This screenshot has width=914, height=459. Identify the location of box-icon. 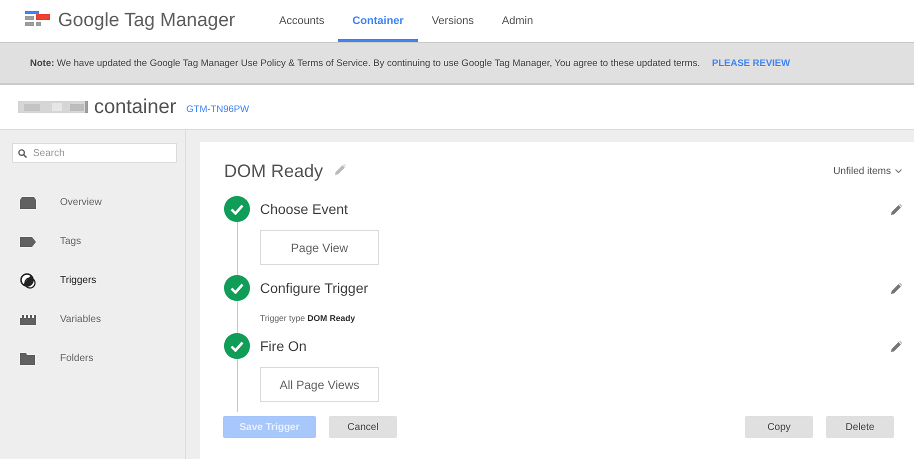
(28, 202).